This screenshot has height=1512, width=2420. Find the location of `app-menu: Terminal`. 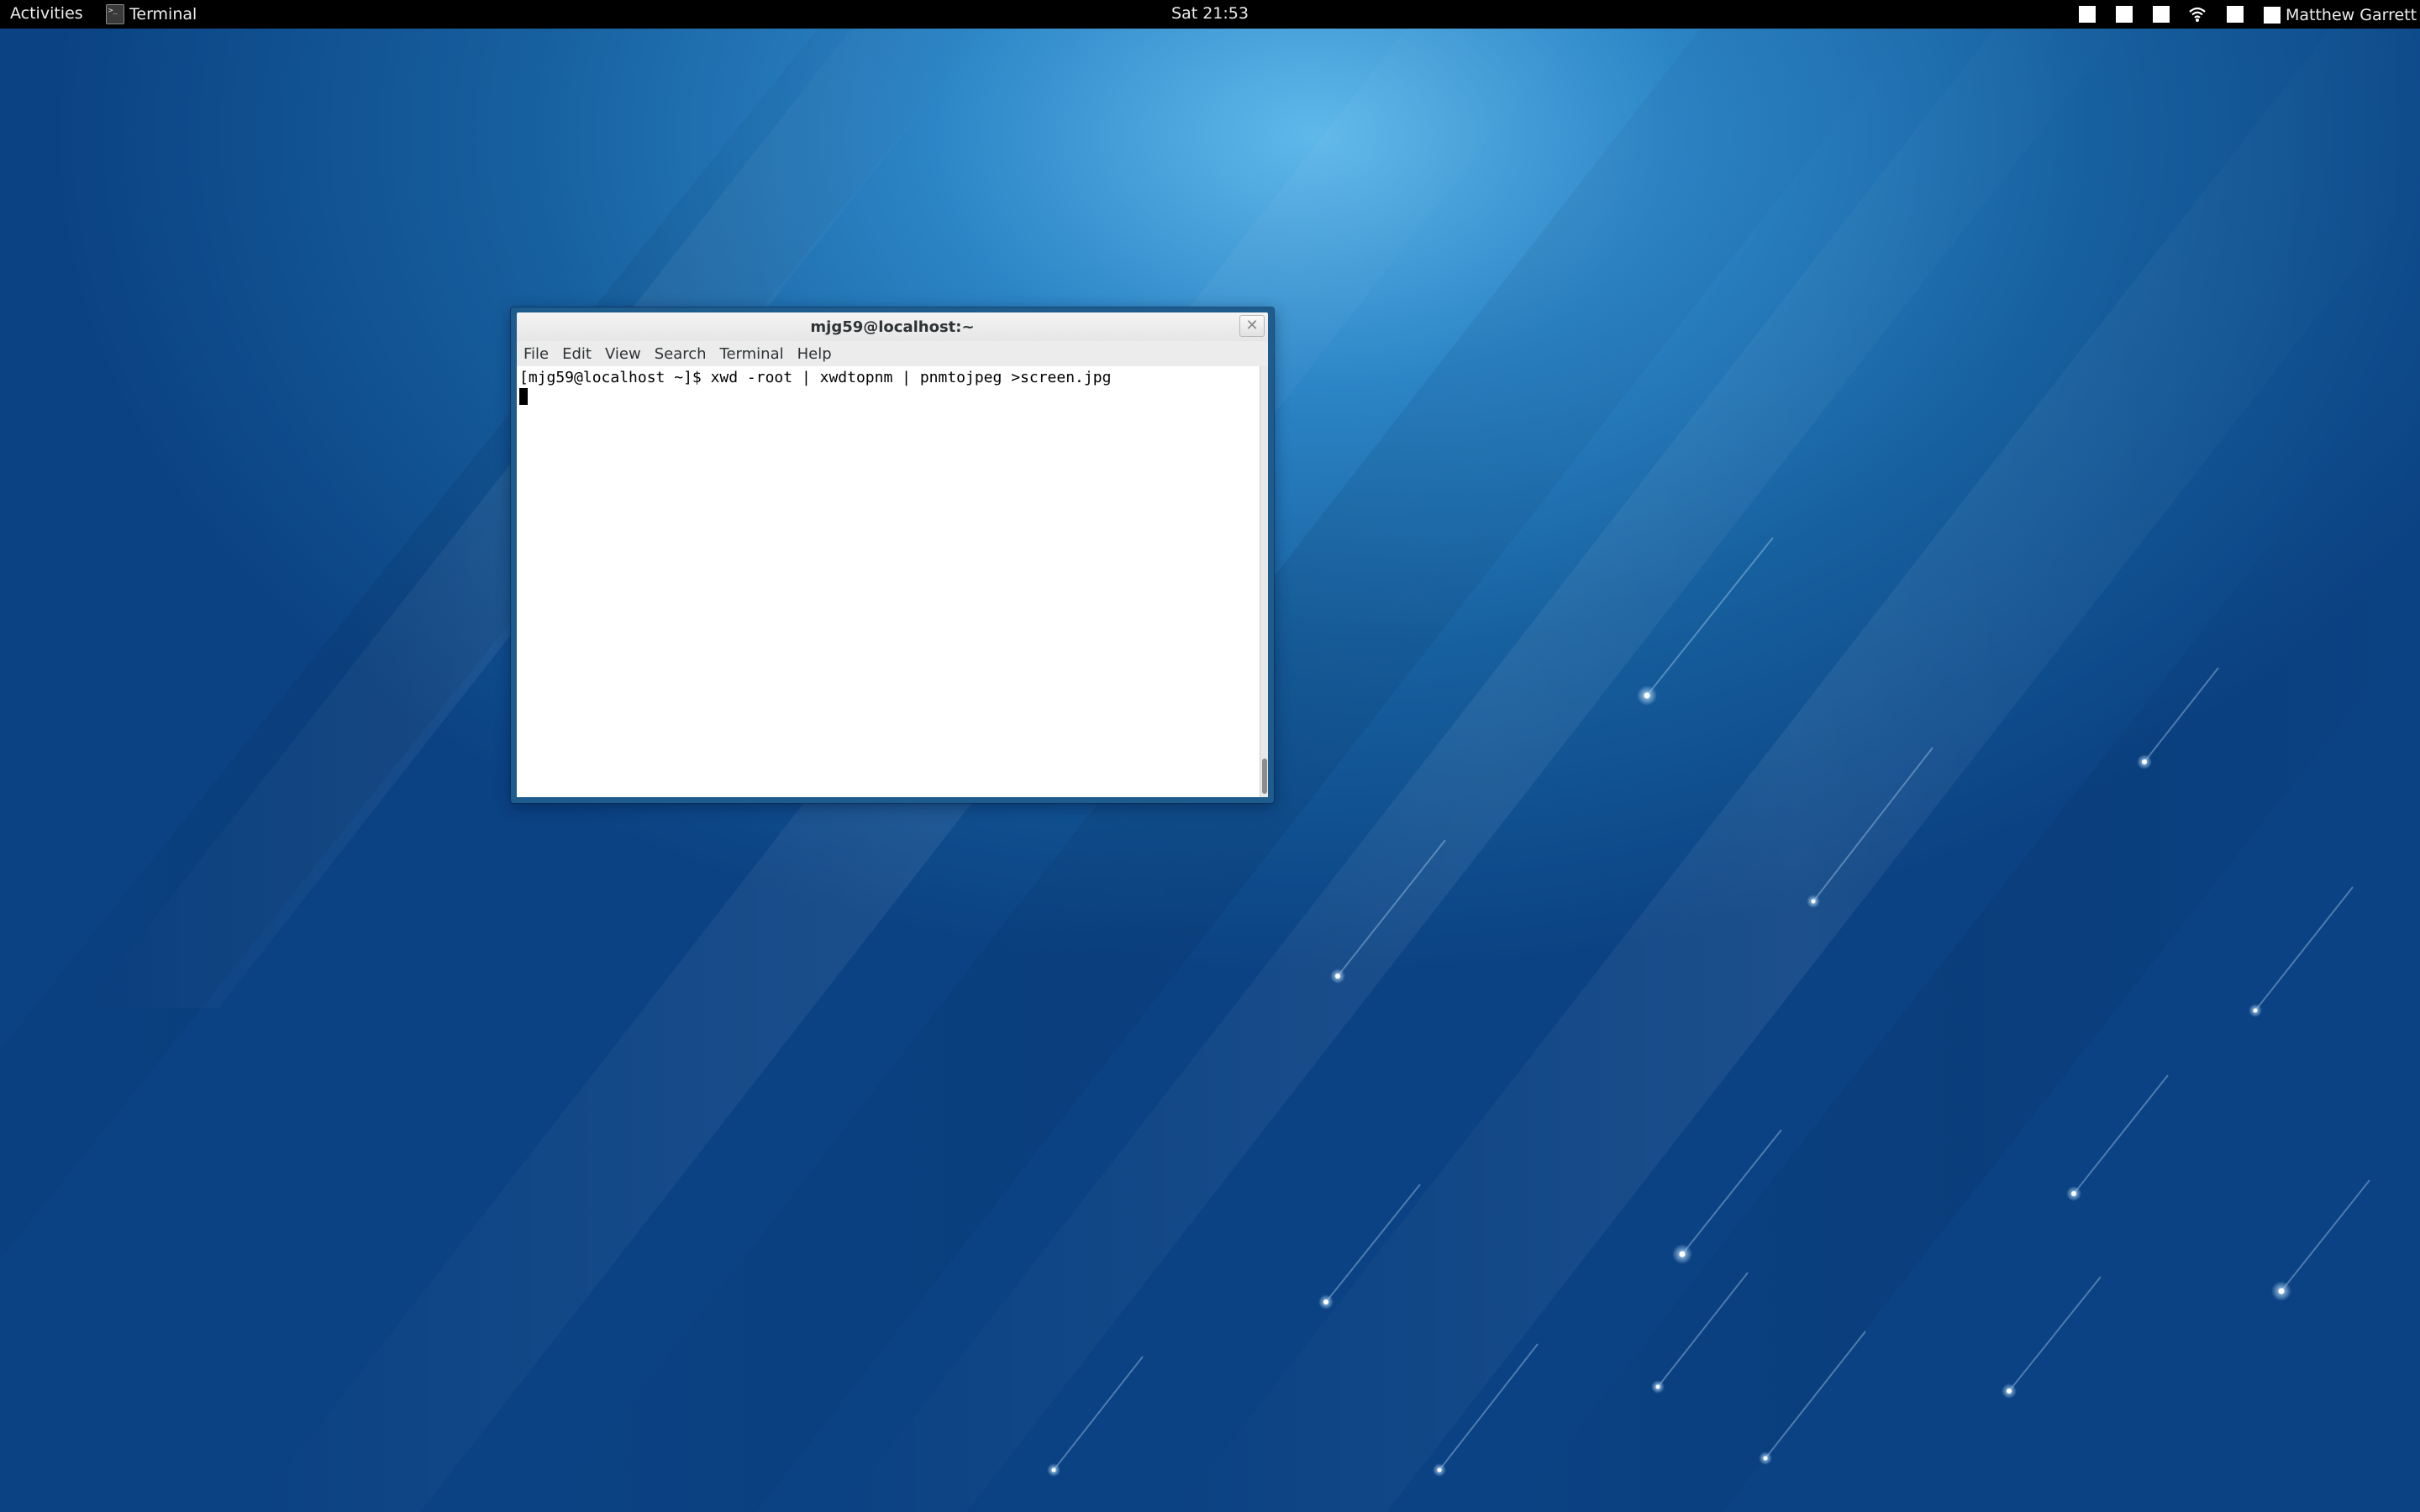

app-menu: Terminal is located at coordinates (151, 14).